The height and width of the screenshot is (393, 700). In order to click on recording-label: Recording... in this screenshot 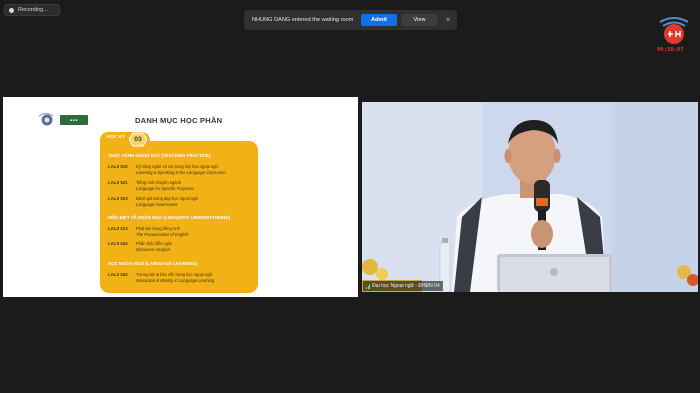, I will do `click(33, 10)`.